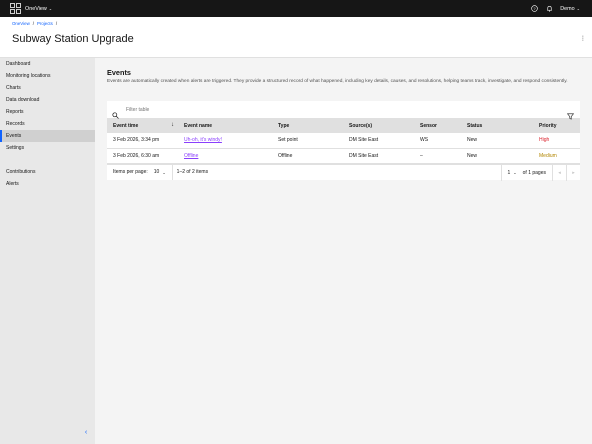 This screenshot has width=592, height=444. What do you see at coordinates (307, 141) in the screenshot?
I see `cell-type: Set point` at bounding box center [307, 141].